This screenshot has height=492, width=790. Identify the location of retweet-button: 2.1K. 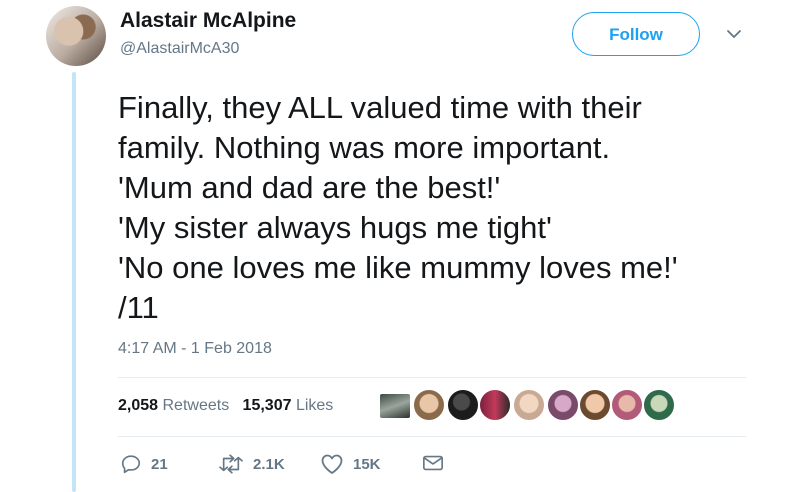
(251, 464).